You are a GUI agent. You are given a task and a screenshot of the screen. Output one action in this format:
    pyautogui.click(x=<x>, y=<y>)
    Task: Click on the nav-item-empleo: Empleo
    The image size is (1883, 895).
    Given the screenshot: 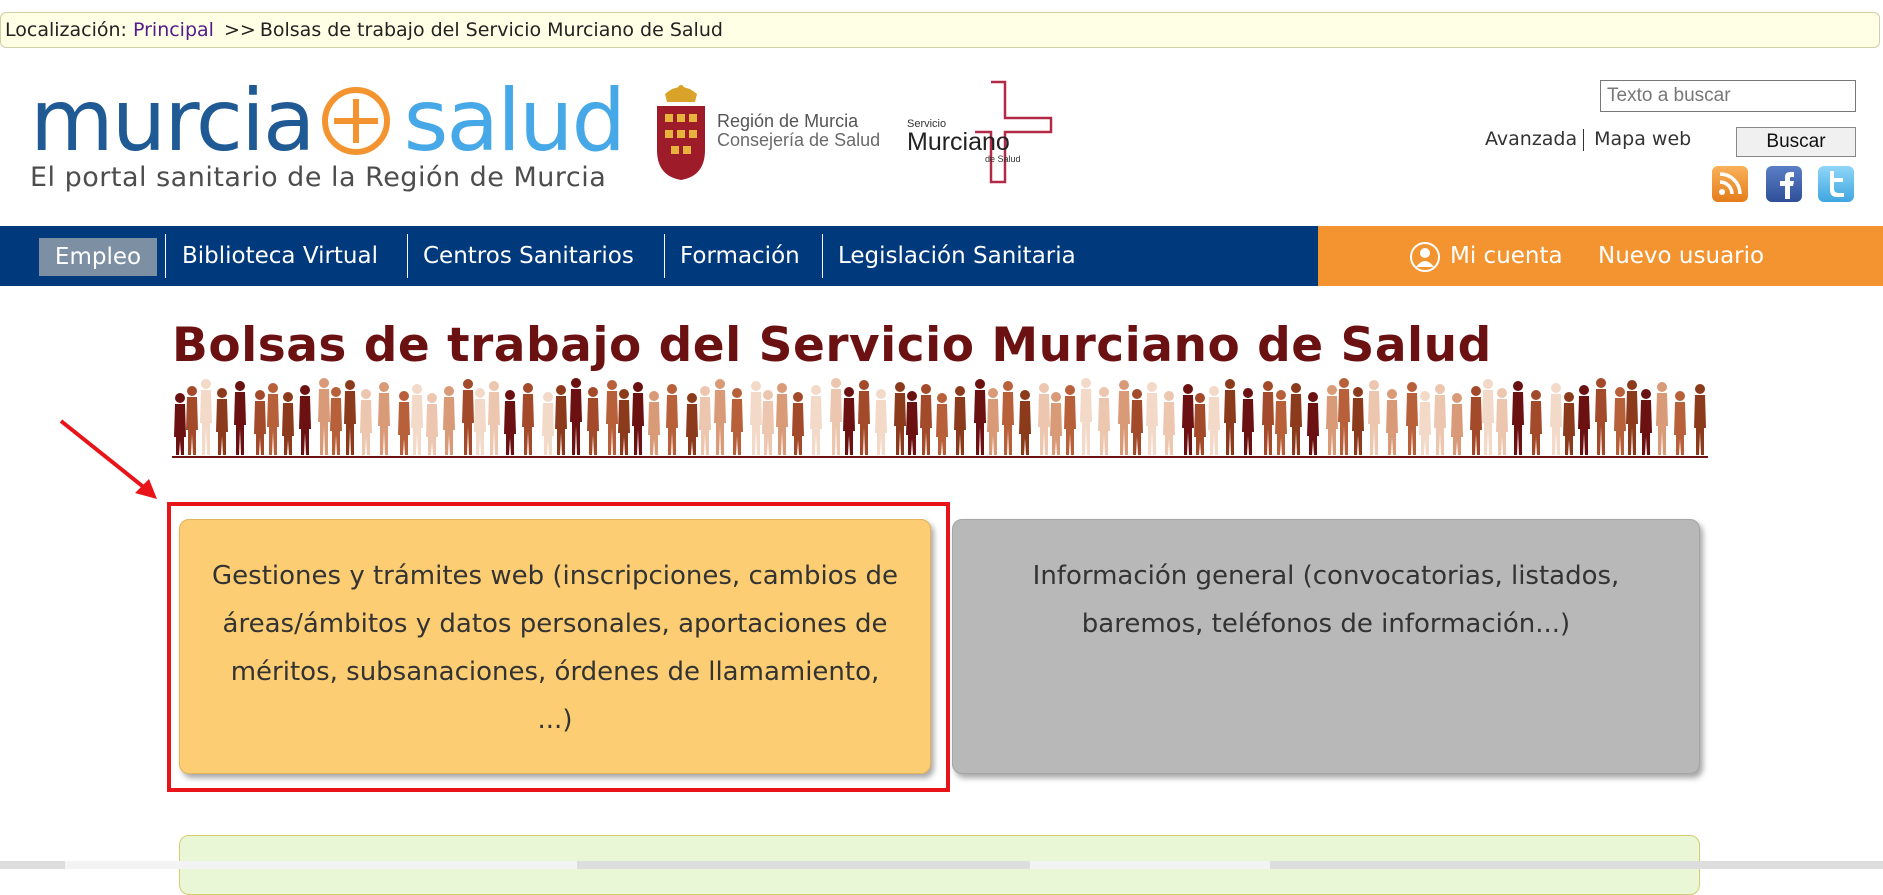 What is the action you would take?
    pyautogui.click(x=98, y=257)
    